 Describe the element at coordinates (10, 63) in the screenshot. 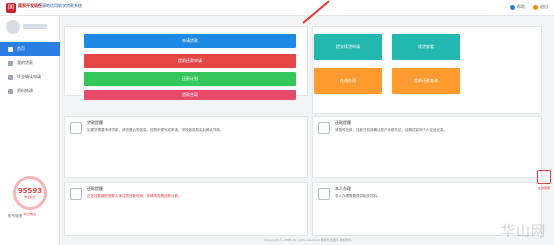

I see `loan-icon` at that location.